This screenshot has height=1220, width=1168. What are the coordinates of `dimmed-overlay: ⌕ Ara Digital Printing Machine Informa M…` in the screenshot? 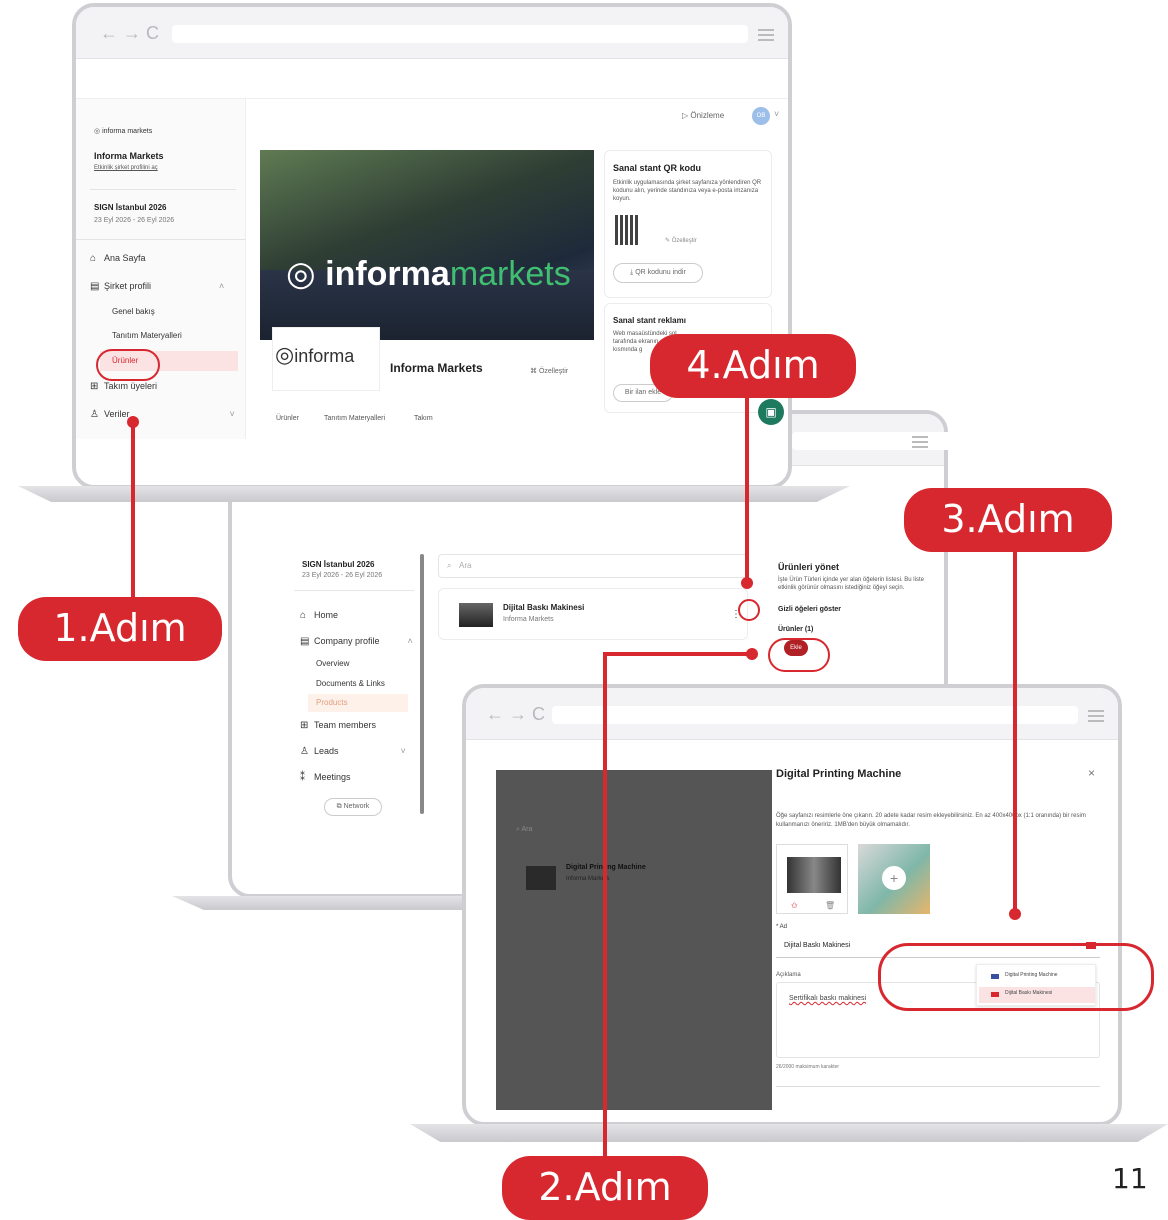 It's located at (634, 940).